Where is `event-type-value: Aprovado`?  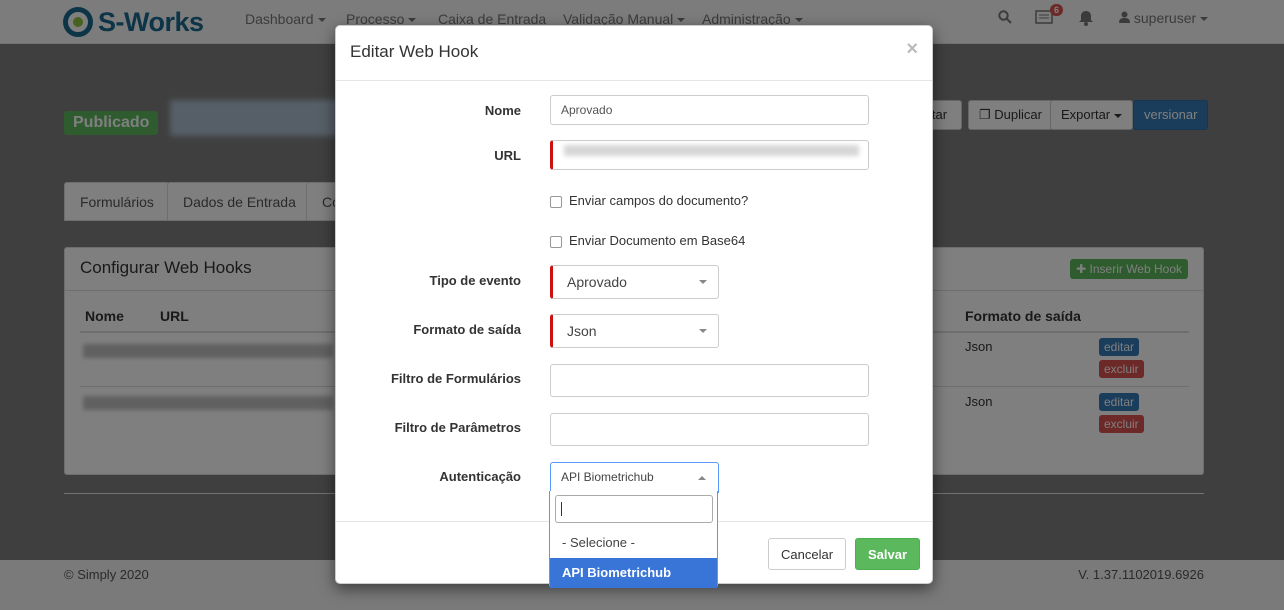
event-type-value: Aprovado is located at coordinates (597, 282).